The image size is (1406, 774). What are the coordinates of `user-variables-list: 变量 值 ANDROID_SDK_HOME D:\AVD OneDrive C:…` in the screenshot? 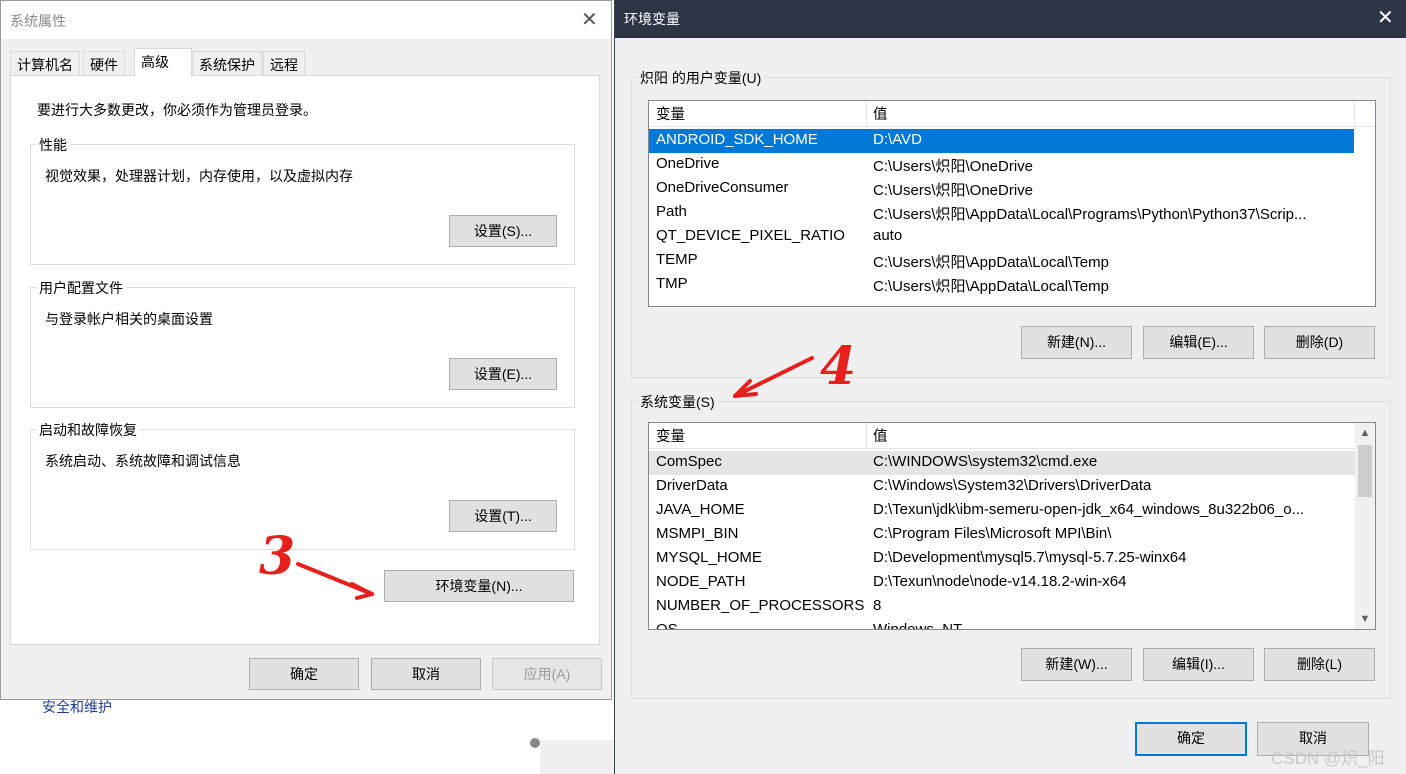 It's located at (1012, 203).